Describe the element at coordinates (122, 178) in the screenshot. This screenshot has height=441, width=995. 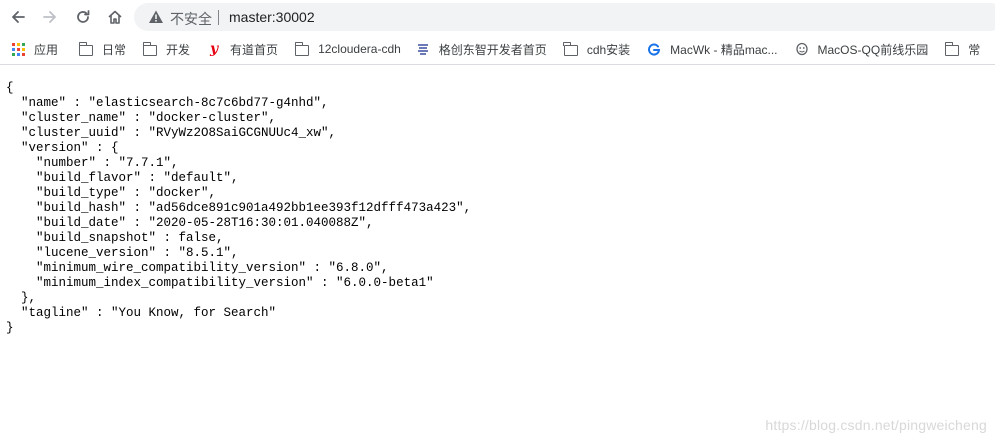
I see `json-line: "build_flavor" : "default",` at that location.